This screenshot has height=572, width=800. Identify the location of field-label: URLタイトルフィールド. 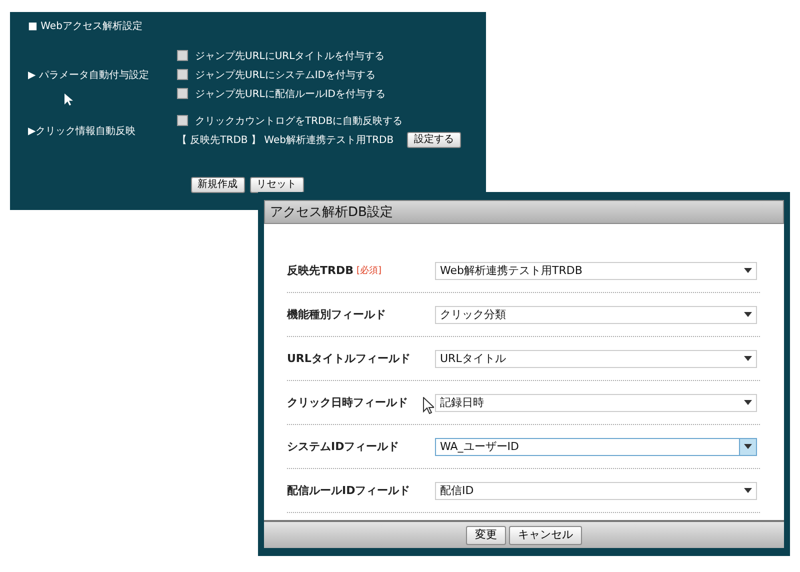
(348, 358).